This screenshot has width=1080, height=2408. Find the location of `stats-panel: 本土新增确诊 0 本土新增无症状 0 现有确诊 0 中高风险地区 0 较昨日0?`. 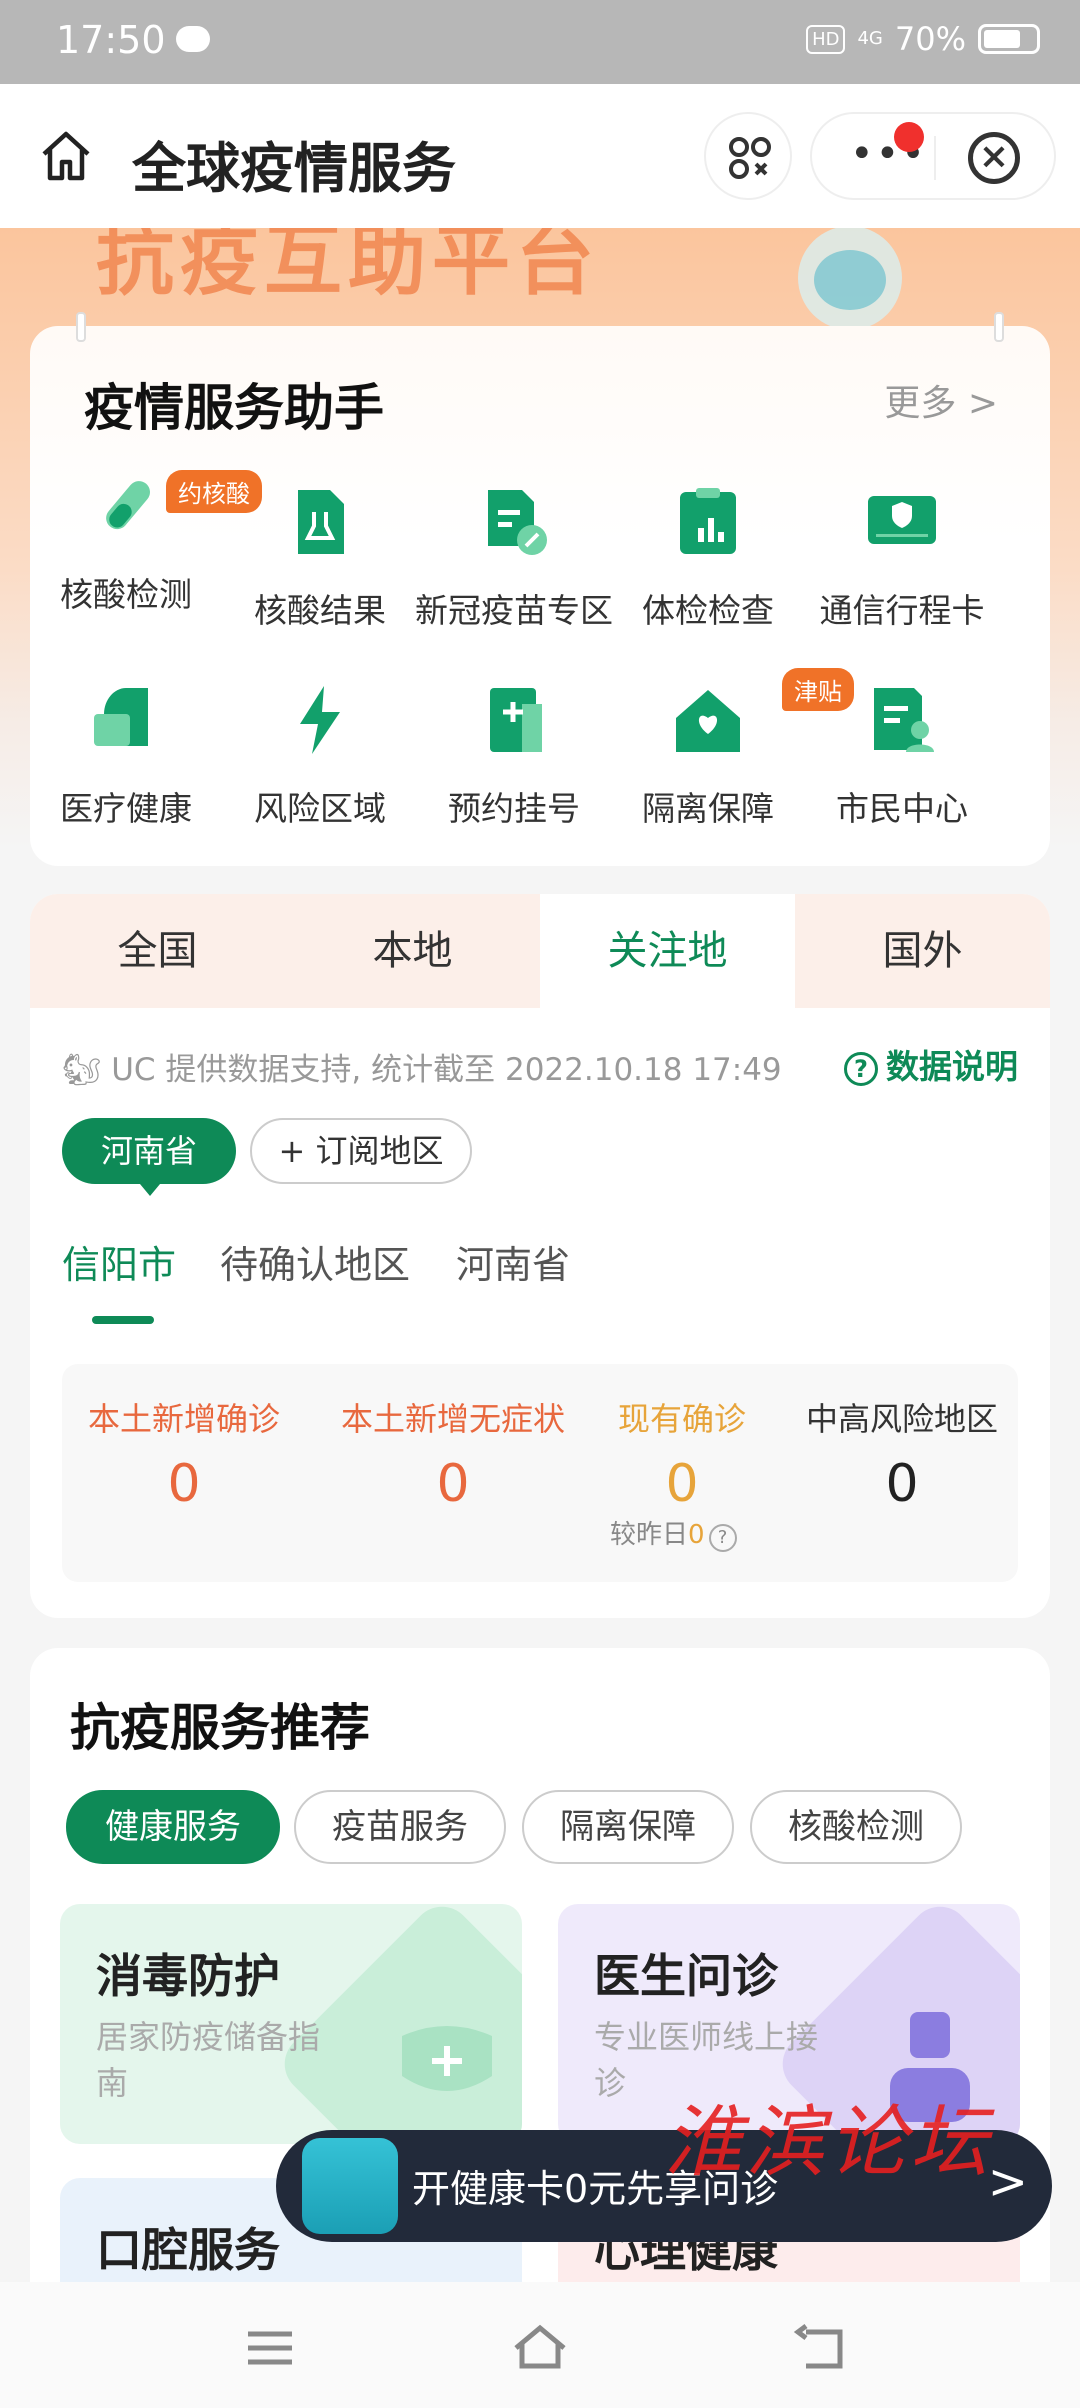

stats-panel: 本土新增确诊 0 本土新增无症状 0 现有确诊 0 中高风险地区 0 较昨日0? is located at coordinates (540, 1473).